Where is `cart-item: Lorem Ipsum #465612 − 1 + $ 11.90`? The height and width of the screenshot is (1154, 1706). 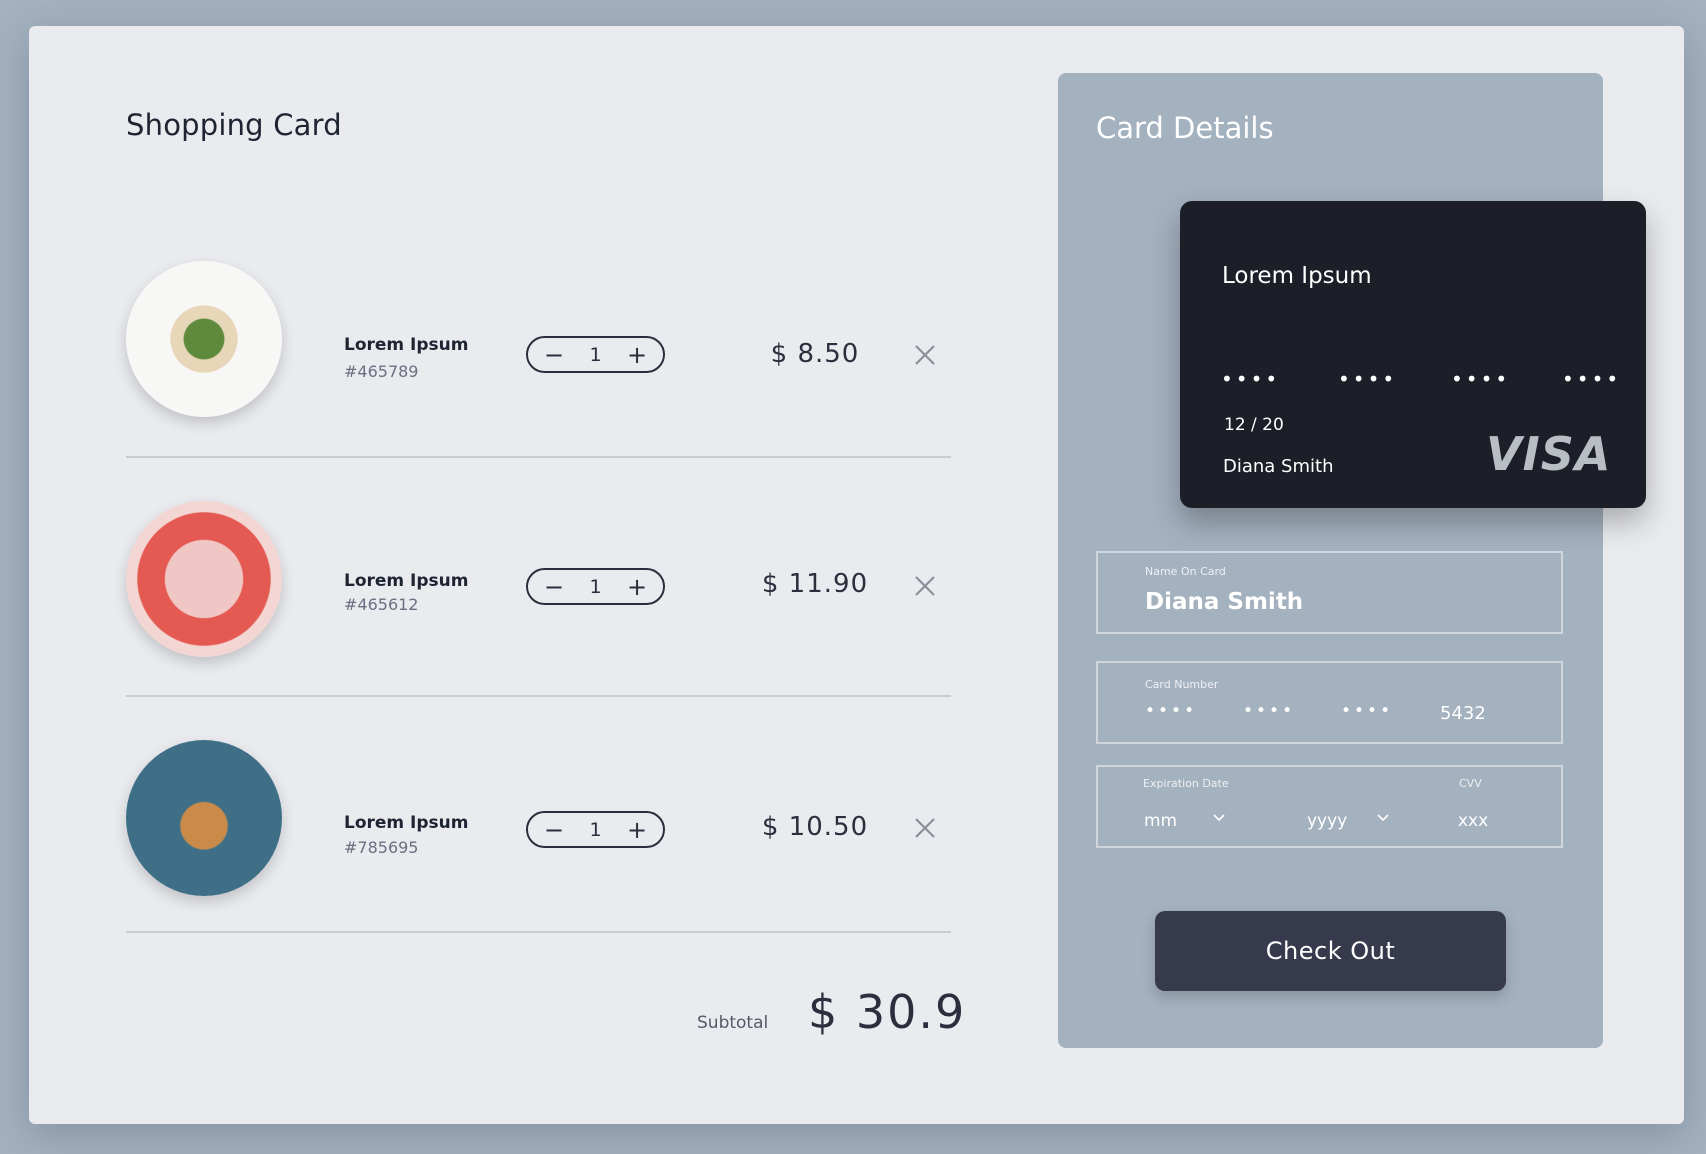 cart-item: Lorem Ipsum #465612 − 1 + $ 11.90 is located at coordinates (538, 604).